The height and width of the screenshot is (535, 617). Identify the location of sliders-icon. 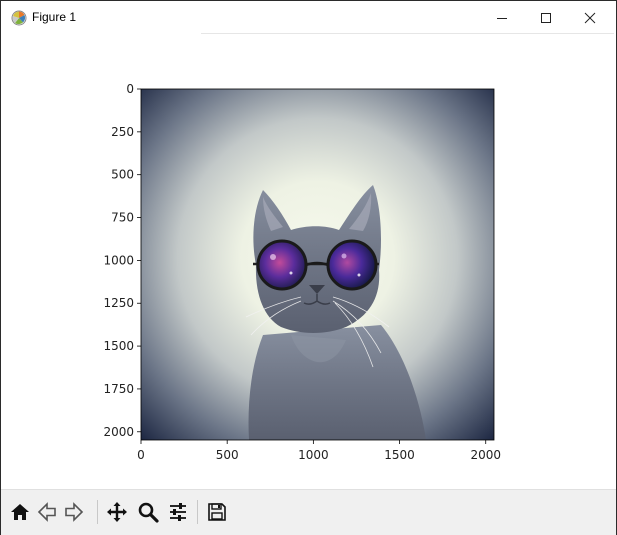
(178, 512).